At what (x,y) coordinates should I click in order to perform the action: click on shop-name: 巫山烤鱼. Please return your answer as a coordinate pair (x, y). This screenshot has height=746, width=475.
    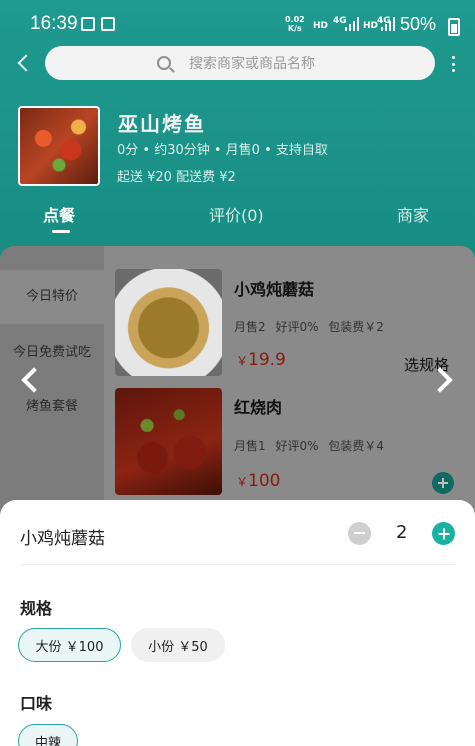
    Looking at the image, I should click on (162, 124).